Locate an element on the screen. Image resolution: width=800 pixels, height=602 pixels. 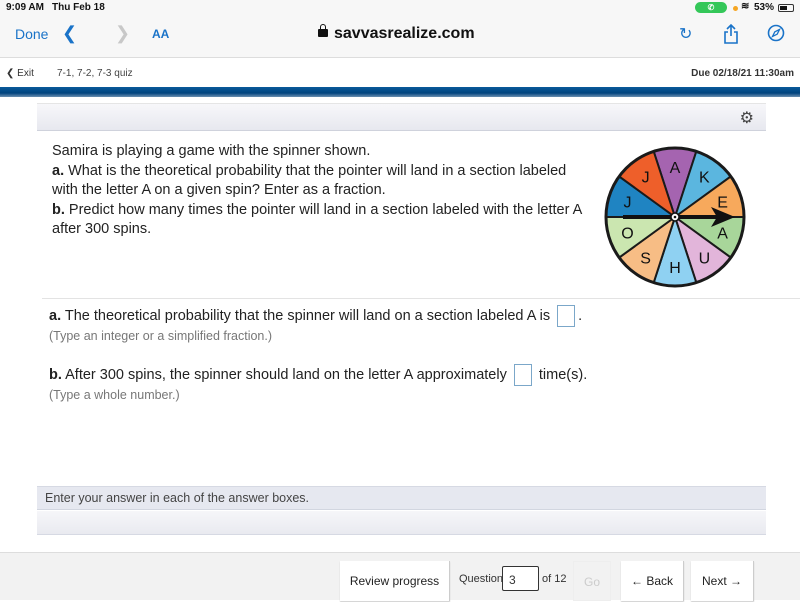
done-button: Done is located at coordinates (31, 34).